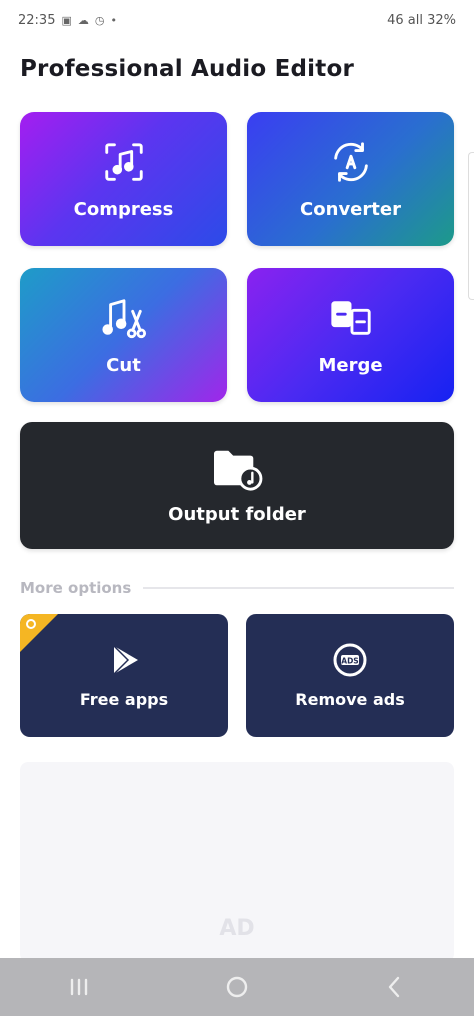 The height and width of the screenshot is (1016, 474). What do you see at coordinates (237, 20) in the screenshot?
I see `status-bar: 22:35 ▣ ☁ ◷ • 46 all 32%` at bounding box center [237, 20].